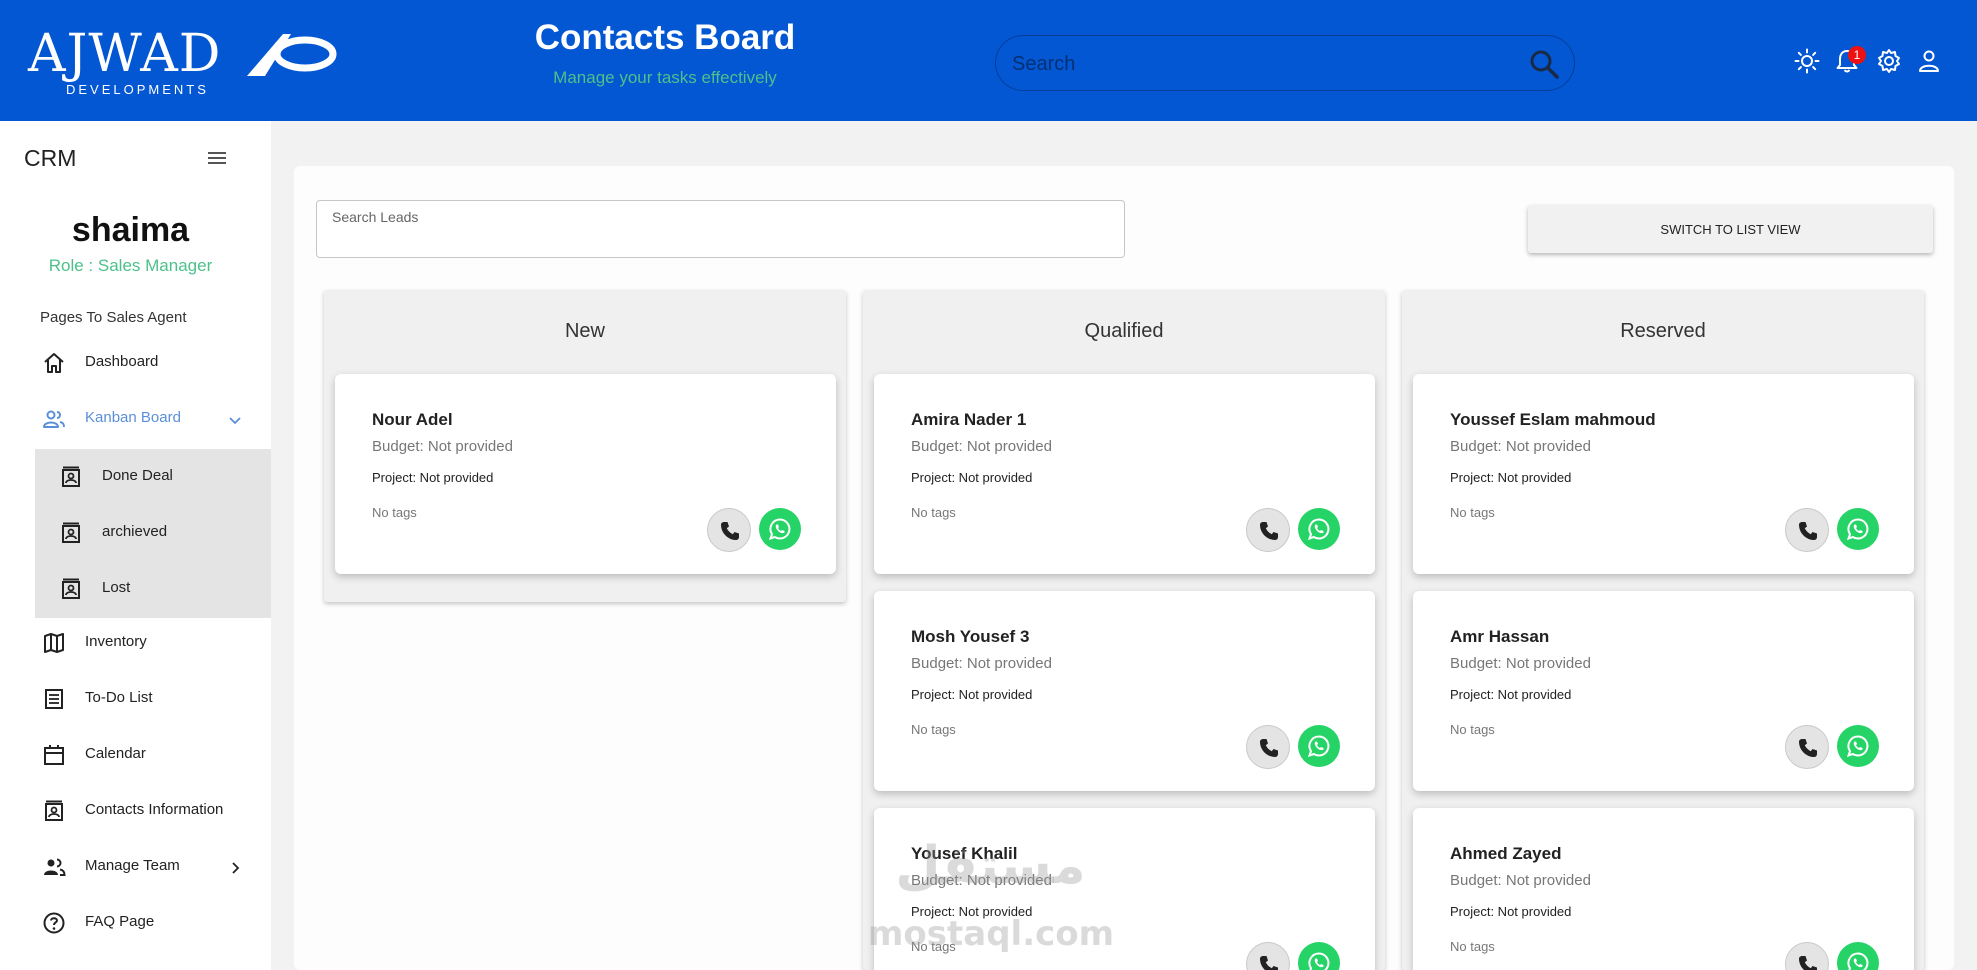 The image size is (1977, 970). I want to click on search-icon, so click(1544, 64).